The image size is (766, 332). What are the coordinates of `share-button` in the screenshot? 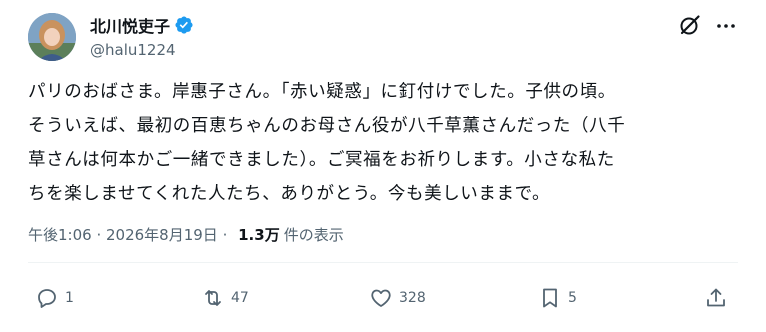 It's located at (716, 298).